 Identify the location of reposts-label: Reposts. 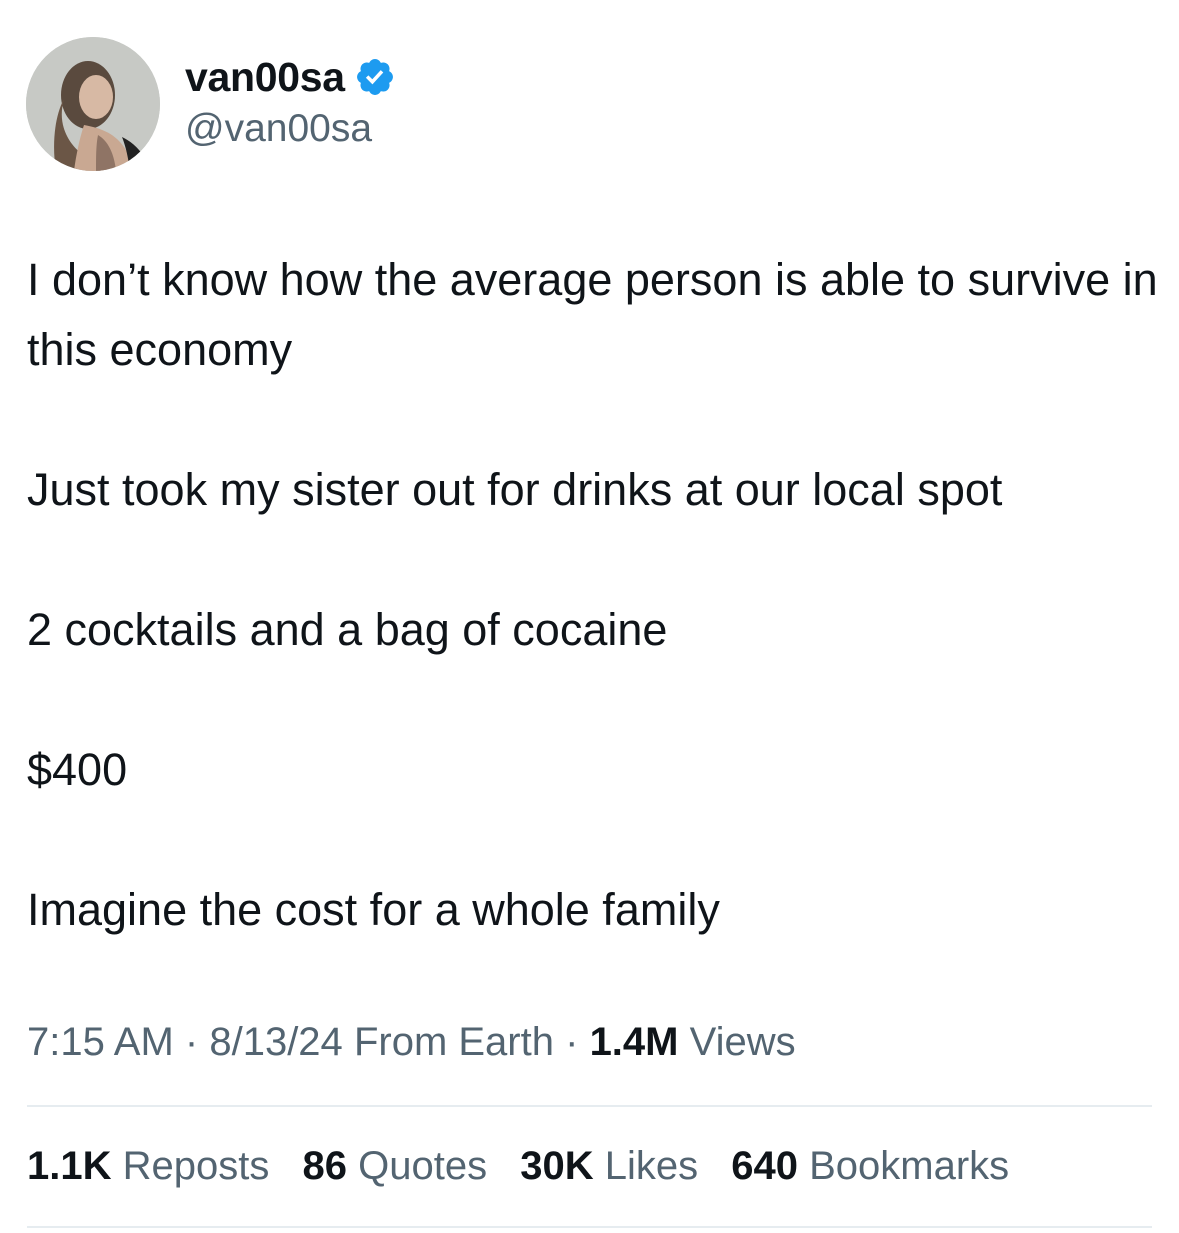
(196, 1166).